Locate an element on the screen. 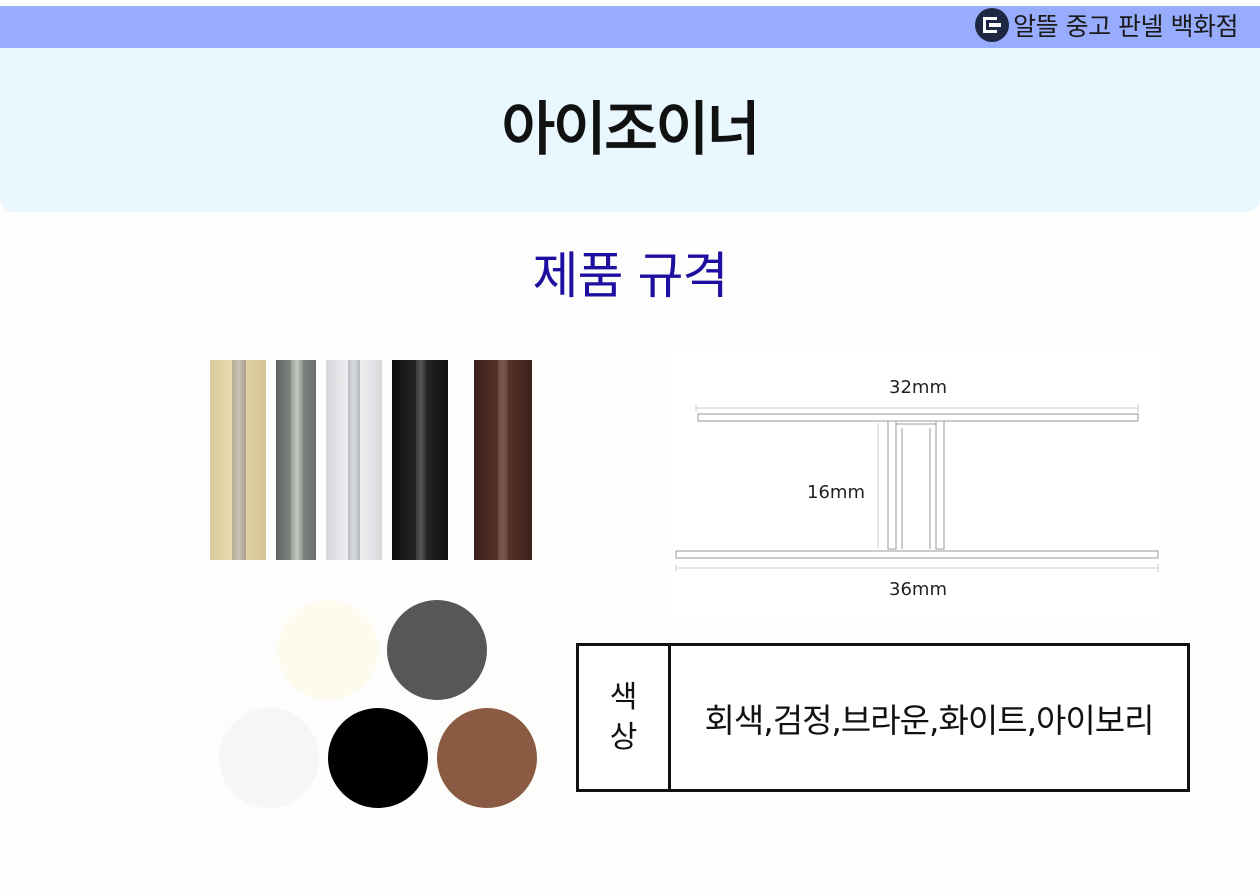 The image size is (1260, 891). spec-table: 색 상 회색,검정,브라운,화이트,아이보리 is located at coordinates (883, 717).